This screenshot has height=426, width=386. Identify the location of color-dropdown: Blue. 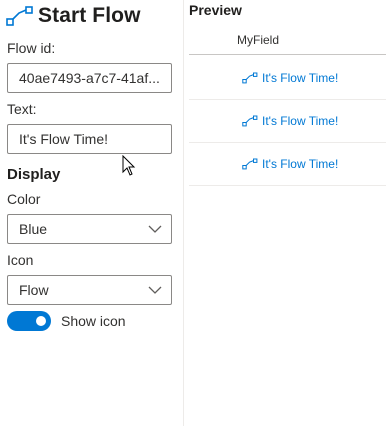
(89, 229).